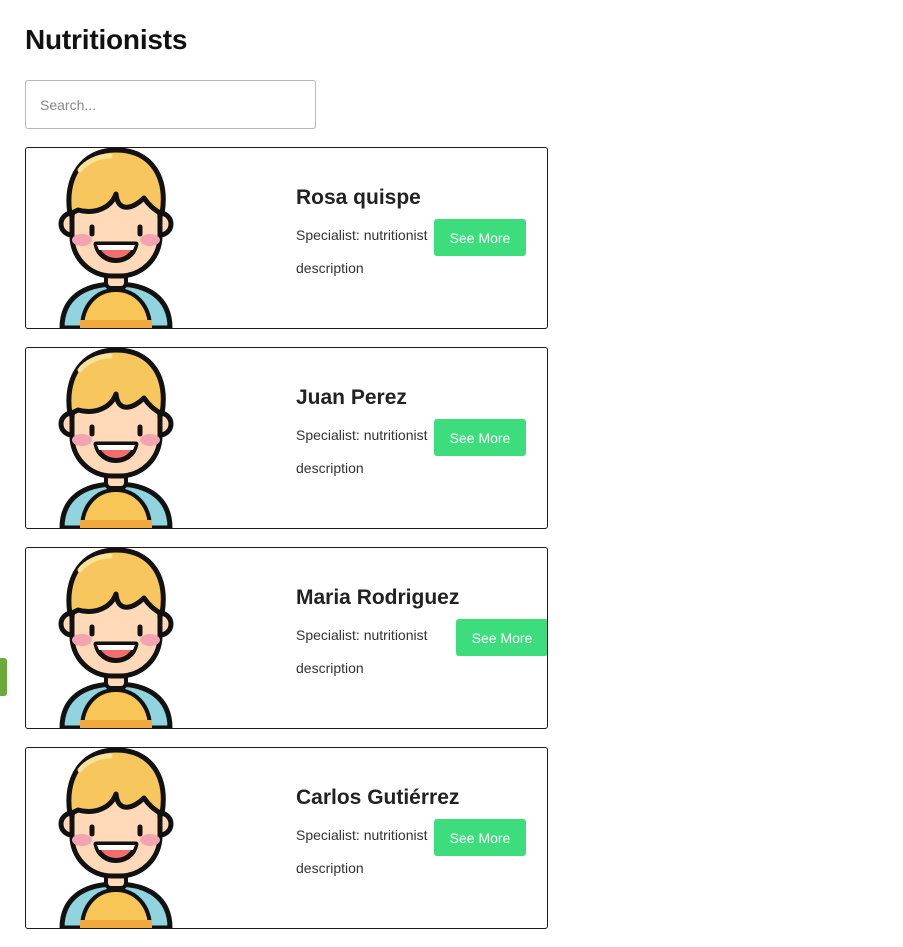 Image resolution: width=903 pixels, height=947 pixels. I want to click on nutritionist-name: Rosa quispe, so click(358, 197).